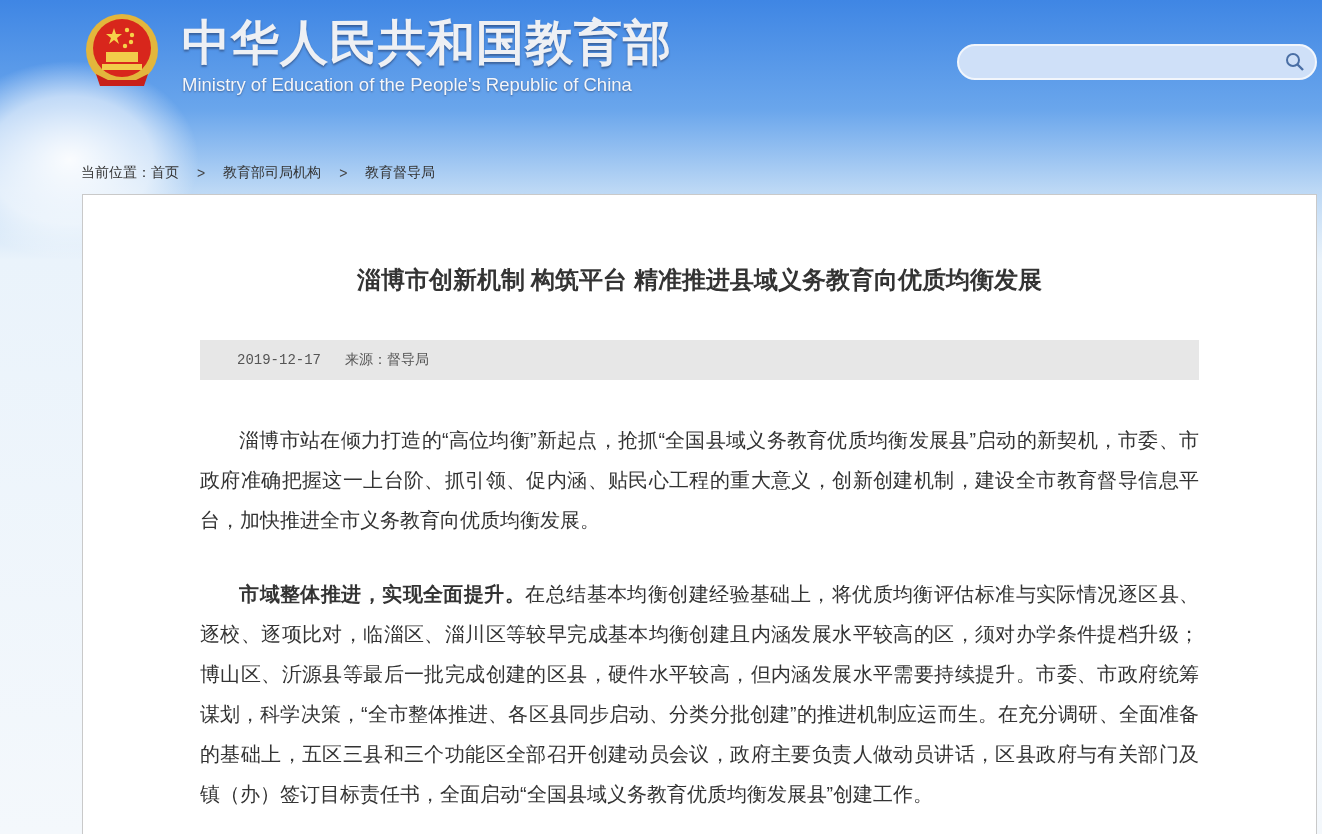  What do you see at coordinates (387, 360) in the screenshot?
I see `article-source: 来源：督导局` at bounding box center [387, 360].